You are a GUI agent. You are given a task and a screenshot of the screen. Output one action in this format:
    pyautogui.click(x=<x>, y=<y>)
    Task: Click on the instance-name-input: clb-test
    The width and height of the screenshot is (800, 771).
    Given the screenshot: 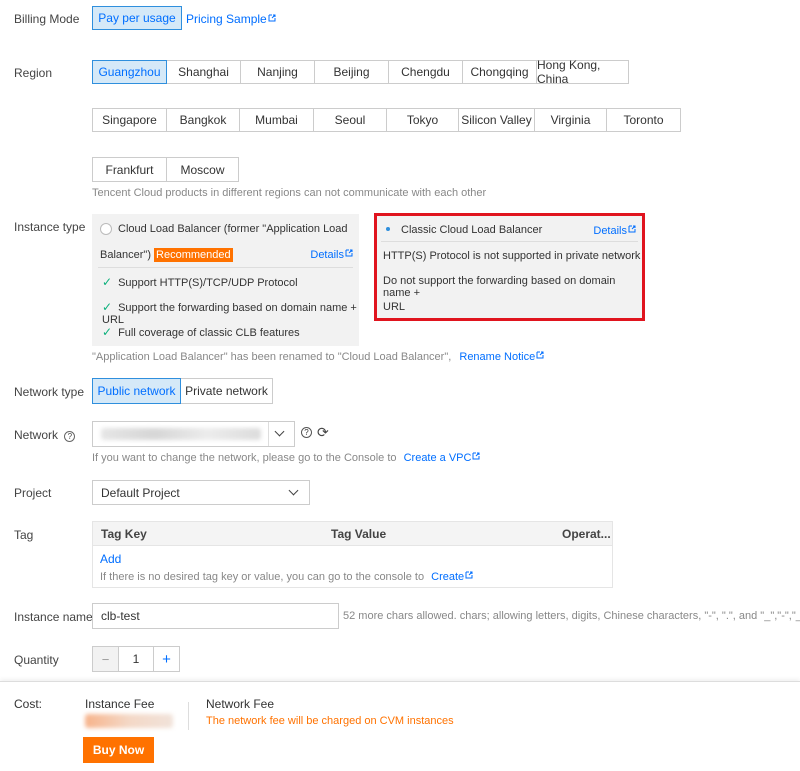 What is the action you would take?
    pyautogui.click(x=215, y=616)
    